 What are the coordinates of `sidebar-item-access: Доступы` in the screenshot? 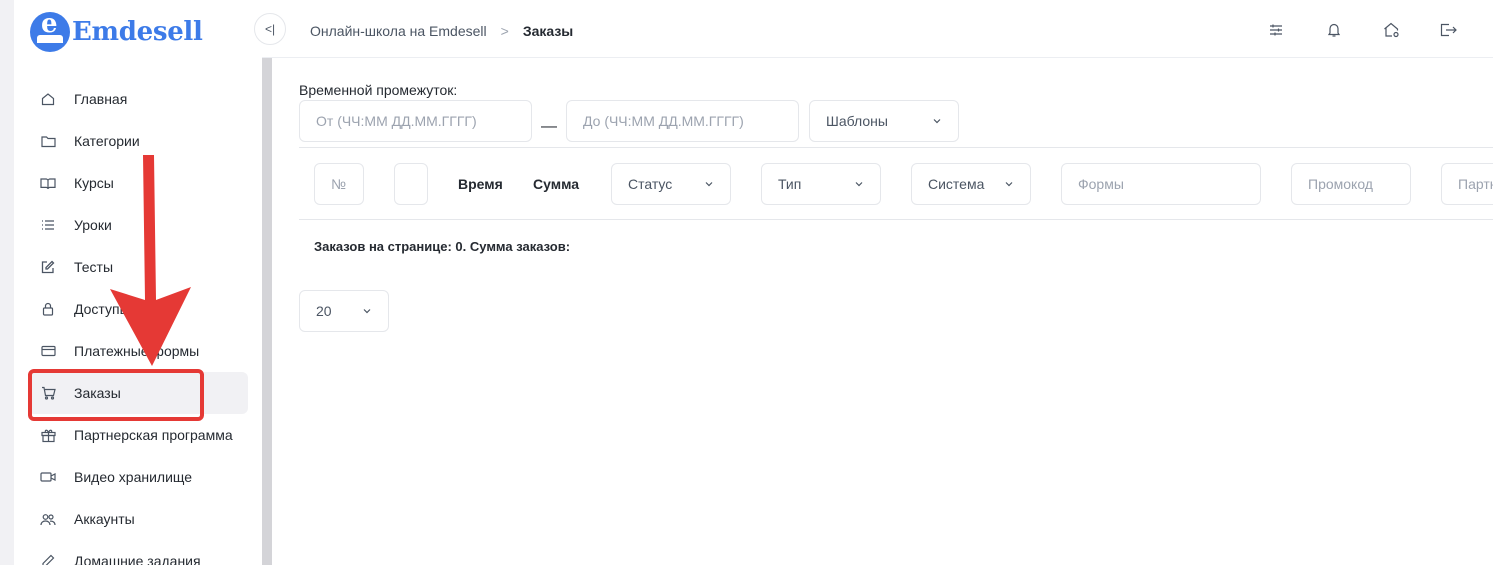 It's located at (138, 309).